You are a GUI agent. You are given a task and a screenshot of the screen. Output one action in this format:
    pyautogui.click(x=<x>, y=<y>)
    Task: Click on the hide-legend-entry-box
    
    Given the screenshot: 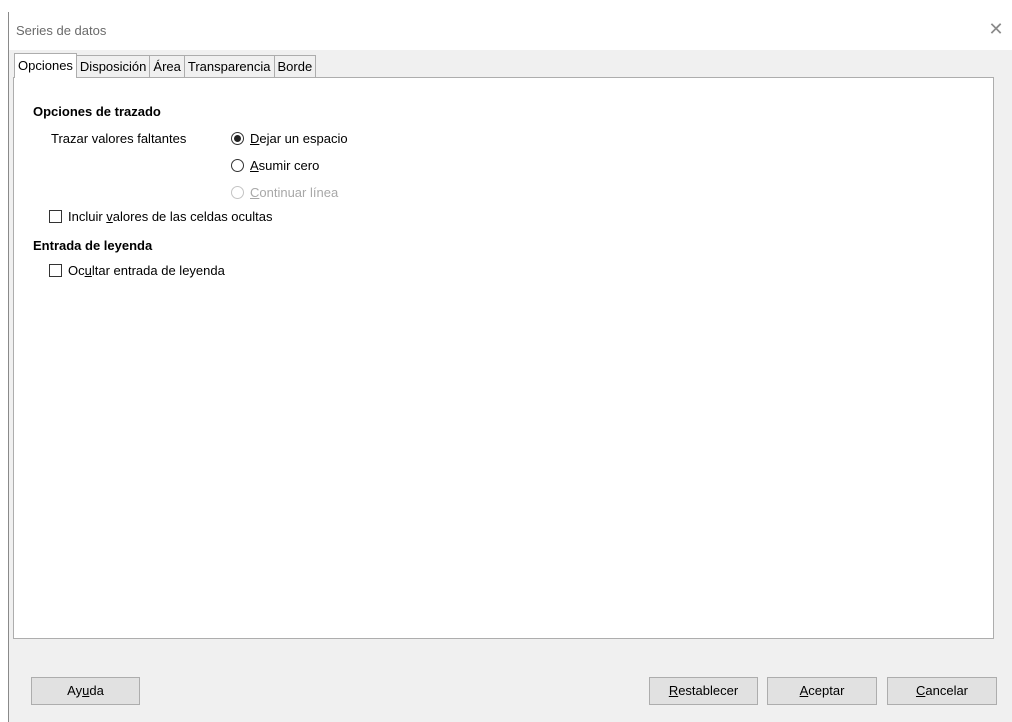 What is the action you would take?
    pyautogui.click(x=55, y=270)
    